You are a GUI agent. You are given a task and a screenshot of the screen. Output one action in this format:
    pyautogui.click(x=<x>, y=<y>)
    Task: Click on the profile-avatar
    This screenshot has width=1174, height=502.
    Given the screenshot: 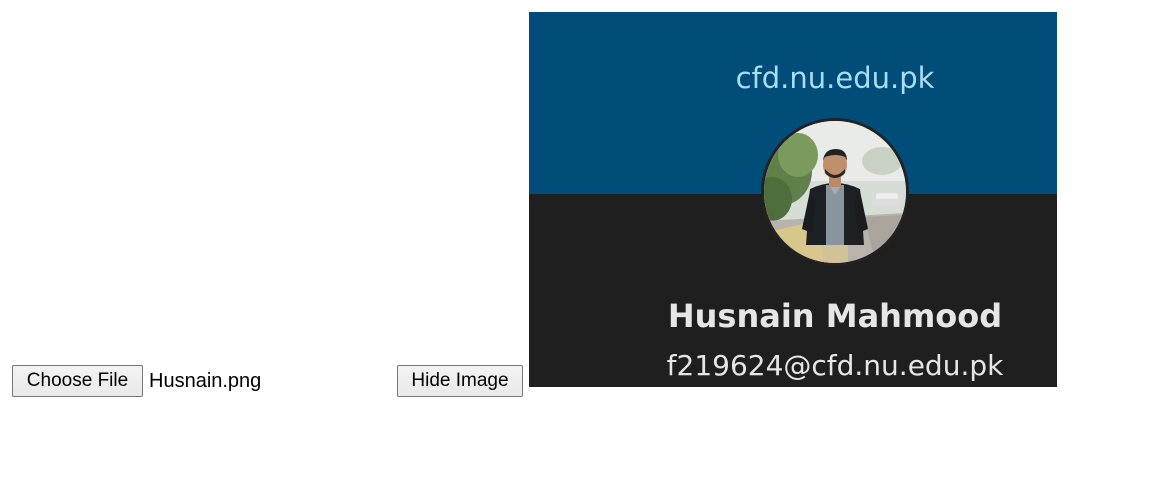 What is the action you would take?
    pyautogui.click(x=835, y=192)
    